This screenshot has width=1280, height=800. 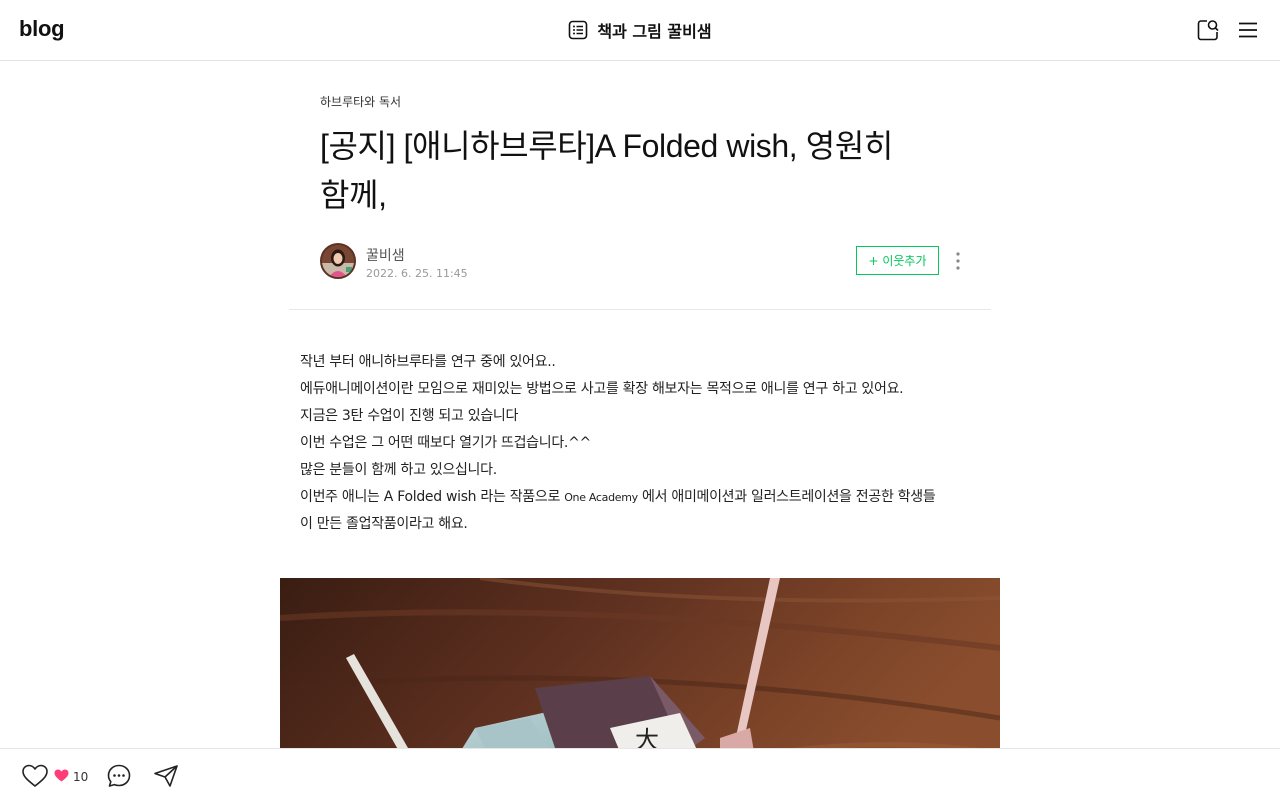 I want to click on post-date: 2022. 6. 25. 11:45, so click(x=417, y=273).